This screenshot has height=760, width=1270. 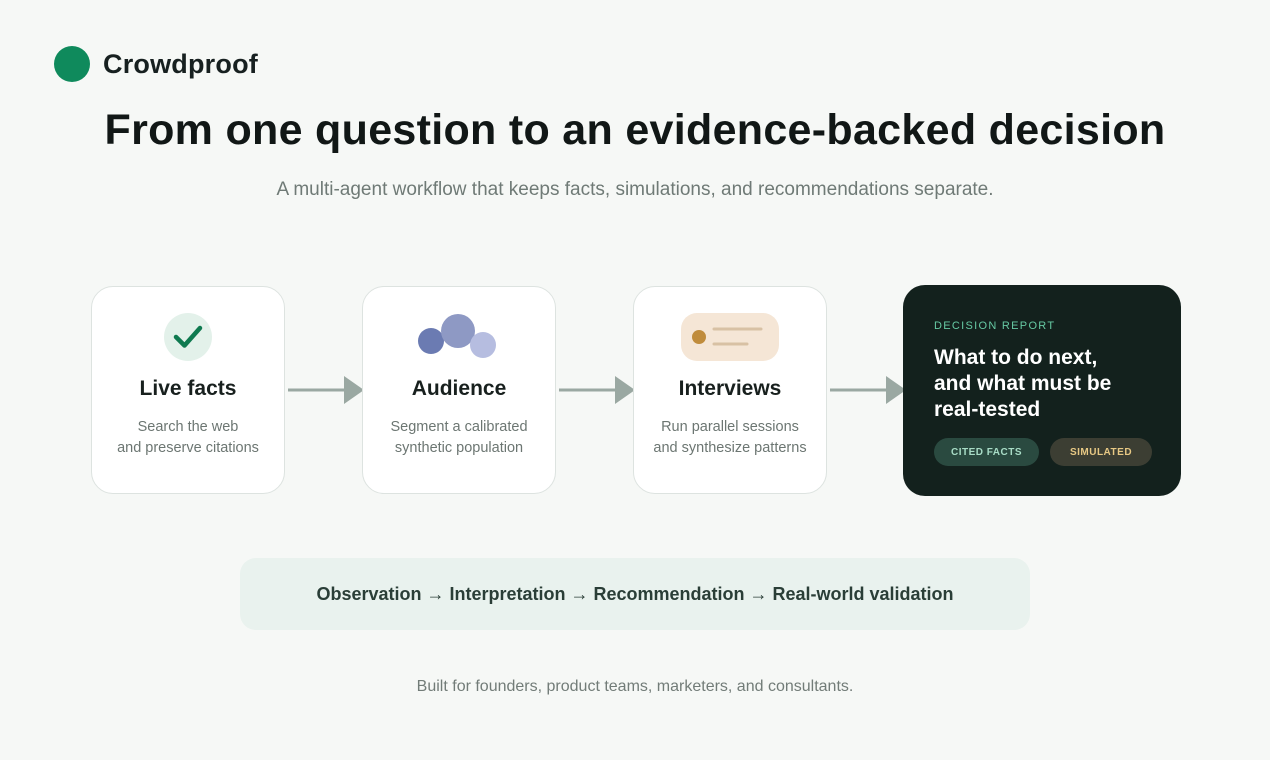 I want to click on brand: Crowdproof, so click(x=156, y=64).